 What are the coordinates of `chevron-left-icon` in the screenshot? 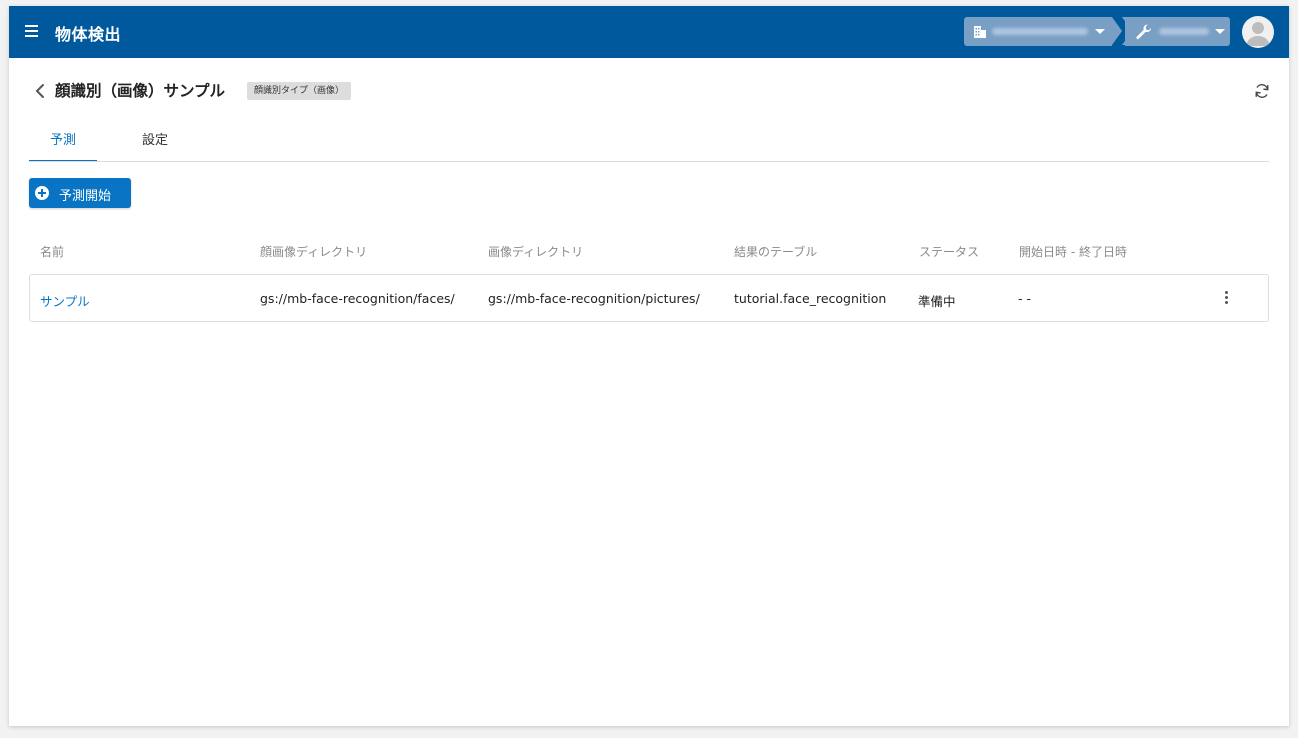 It's located at (39, 91).